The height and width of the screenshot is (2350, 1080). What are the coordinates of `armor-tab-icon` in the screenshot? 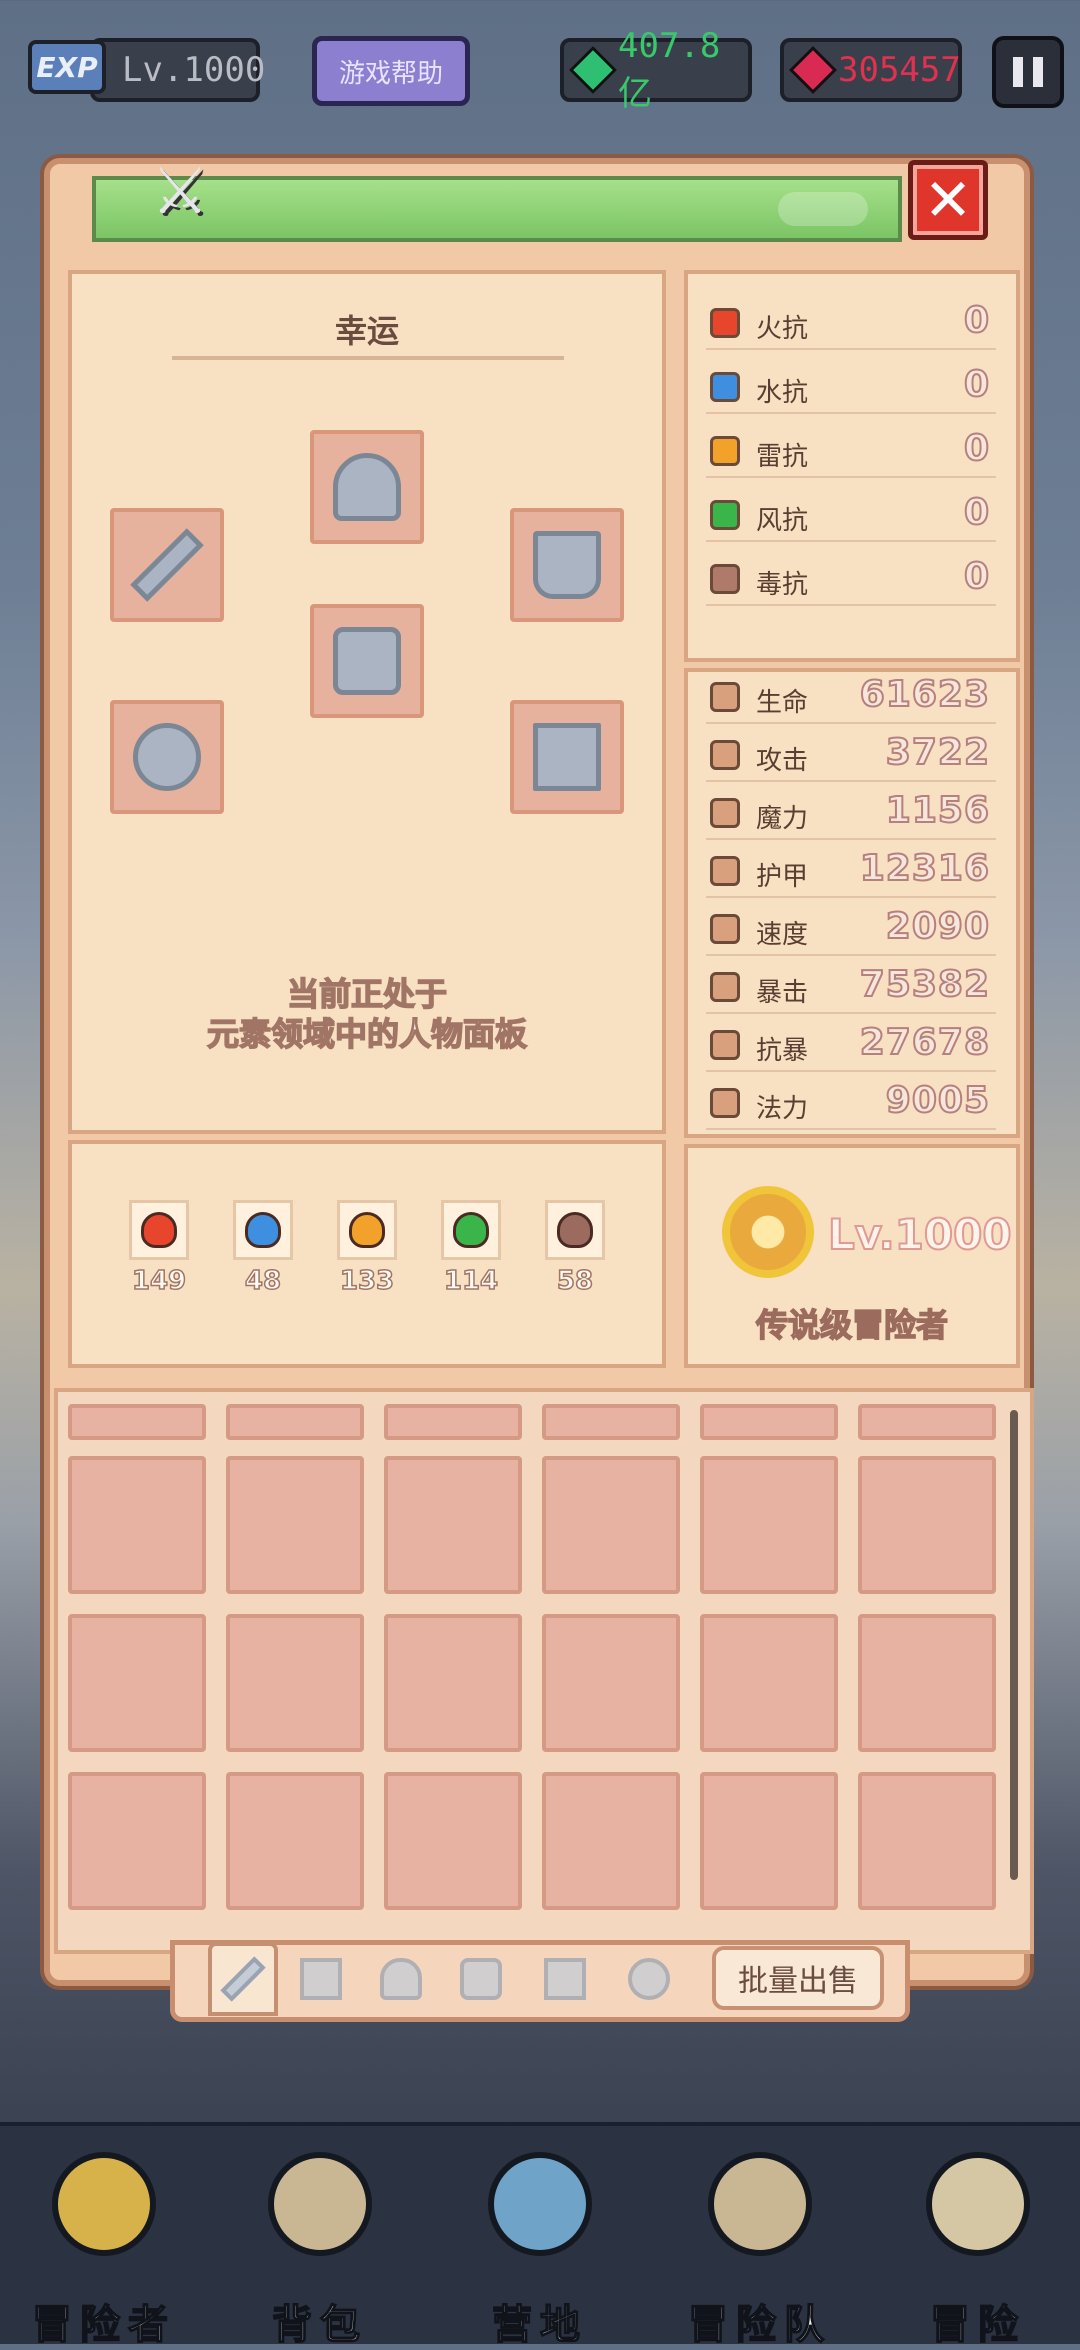 It's located at (481, 1979).